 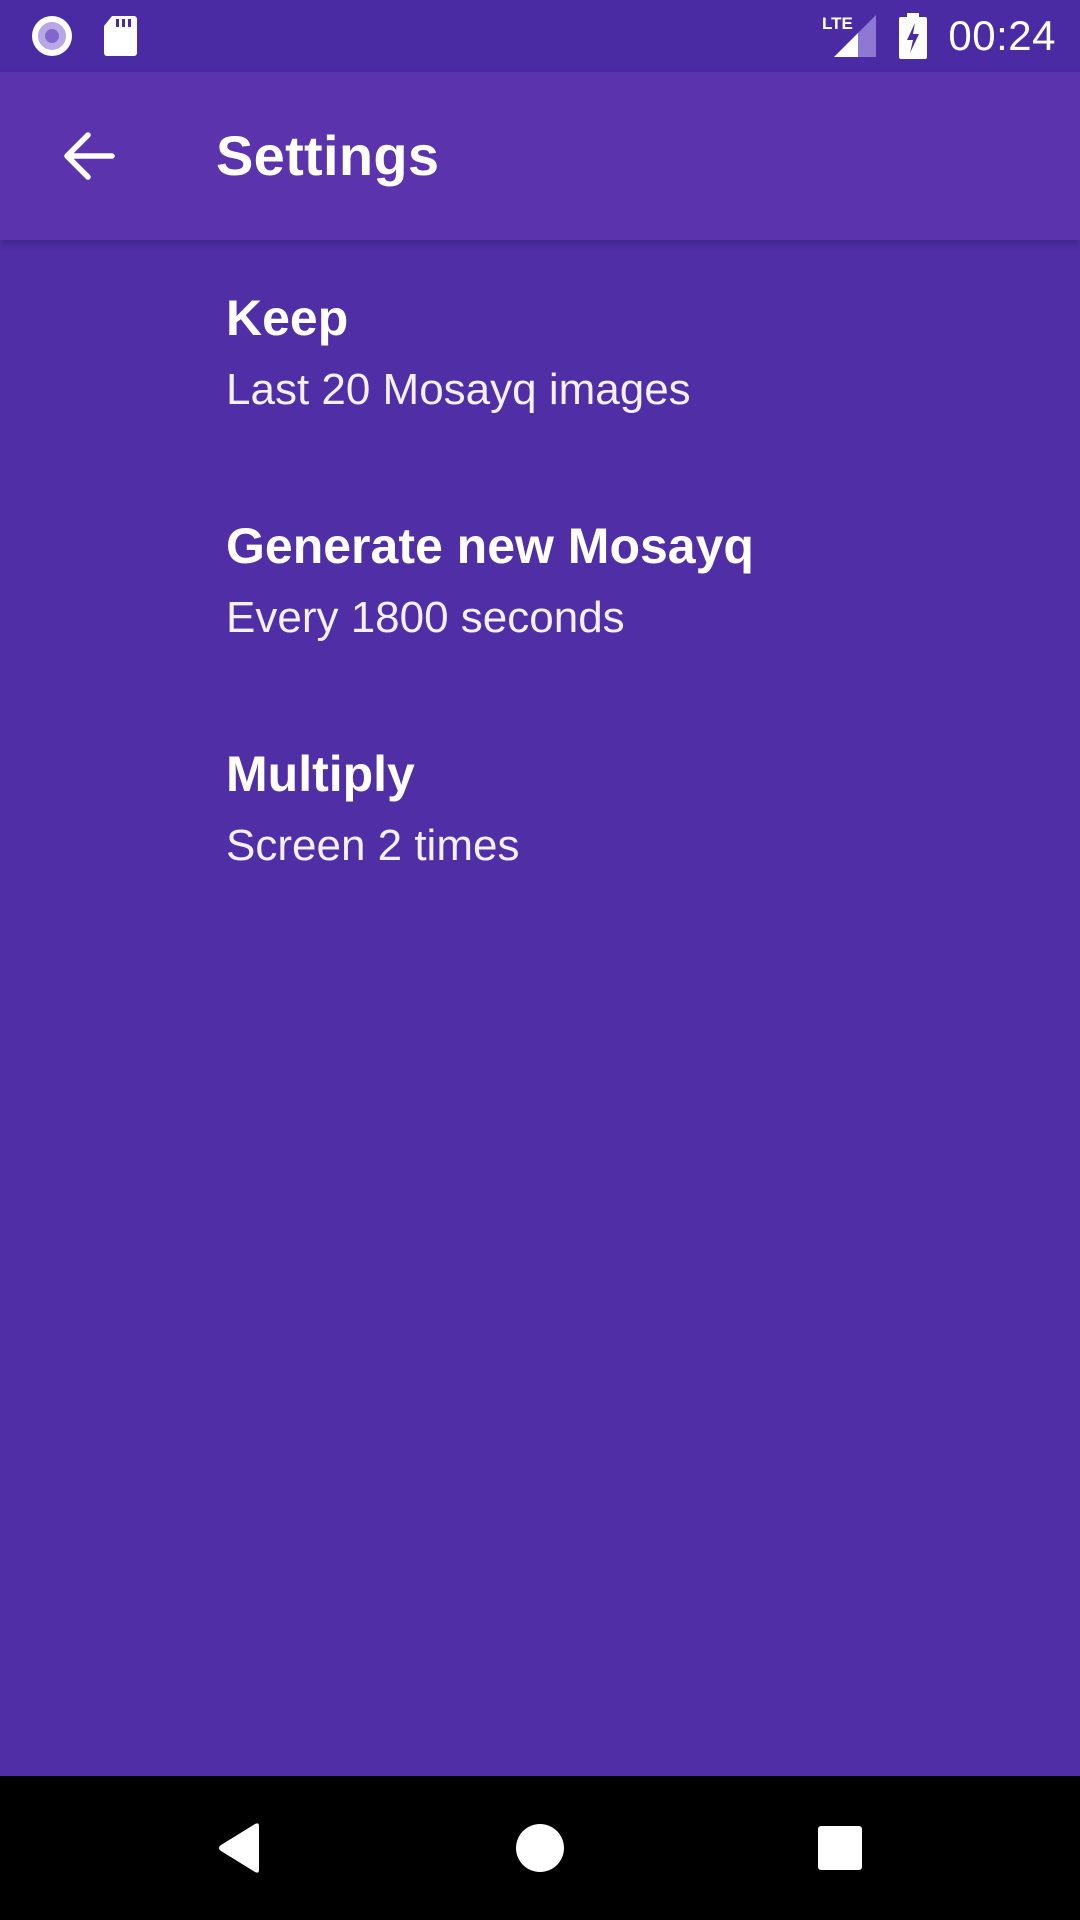 What do you see at coordinates (84, 36) in the screenshot?
I see `status-left-icons` at bounding box center [84, 36].